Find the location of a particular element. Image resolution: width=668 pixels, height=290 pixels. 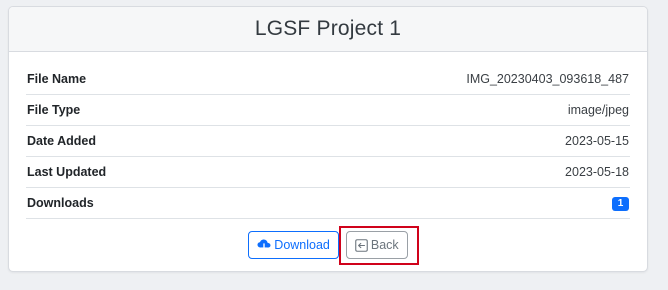

last-updated-row: Last Updated 2023-05-18 is located at coordinates (328, 172).